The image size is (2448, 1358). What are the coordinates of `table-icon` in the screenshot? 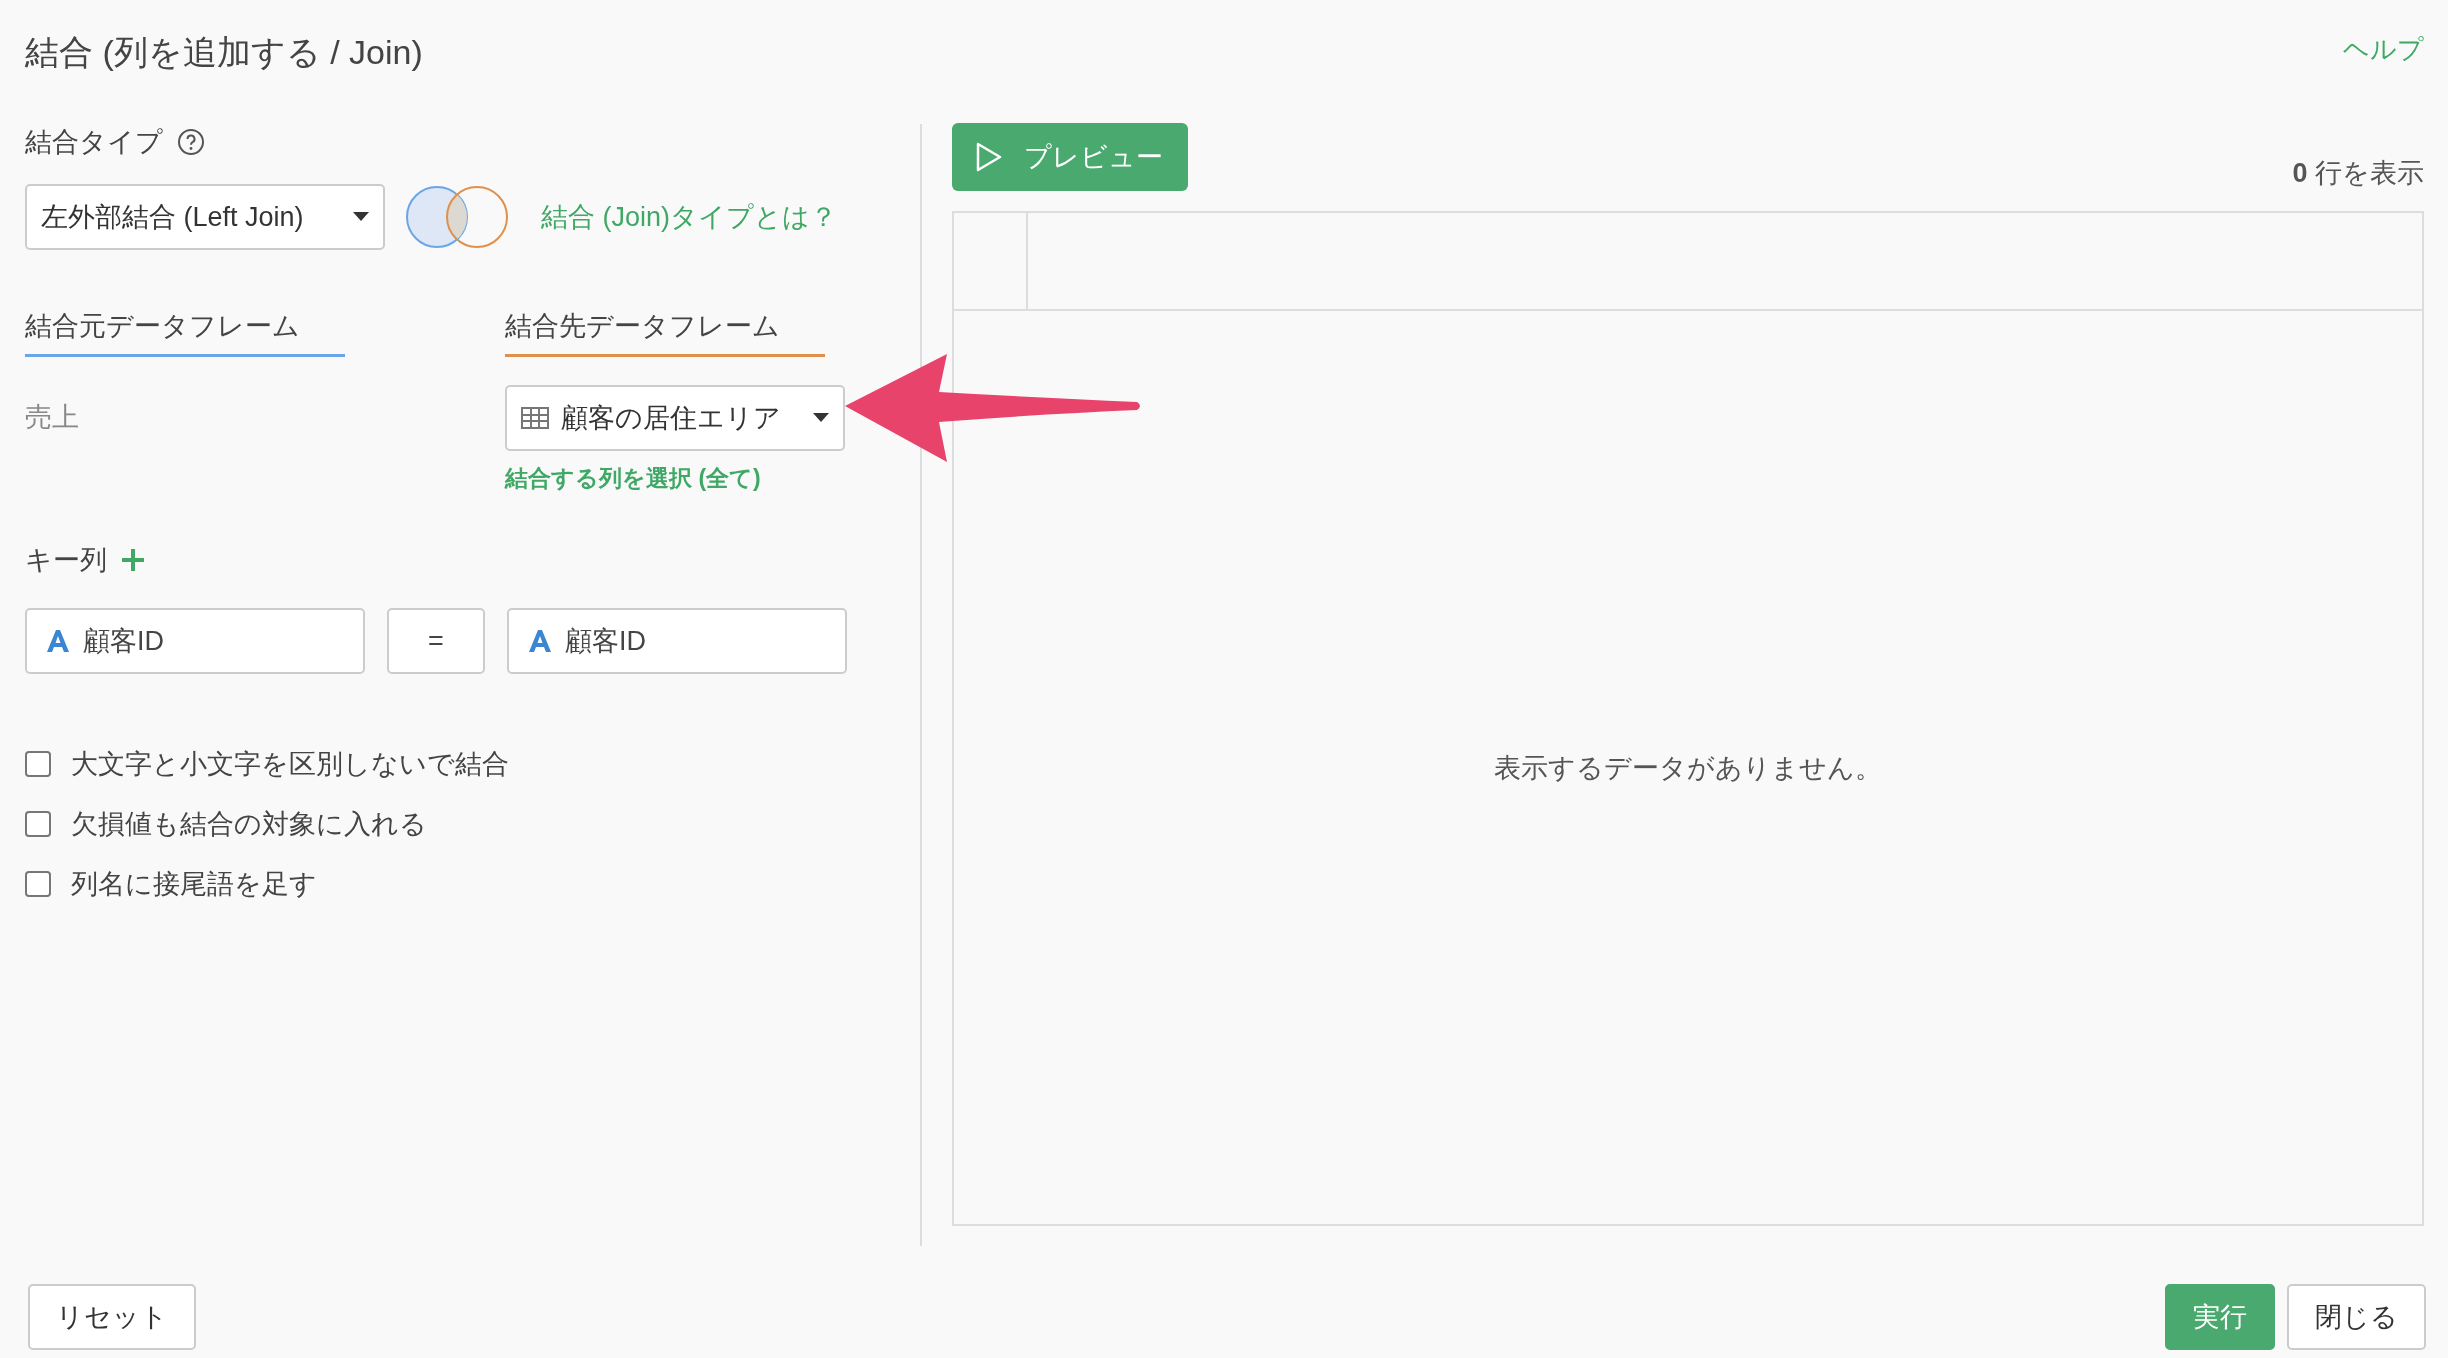 It's located at (535, 418).